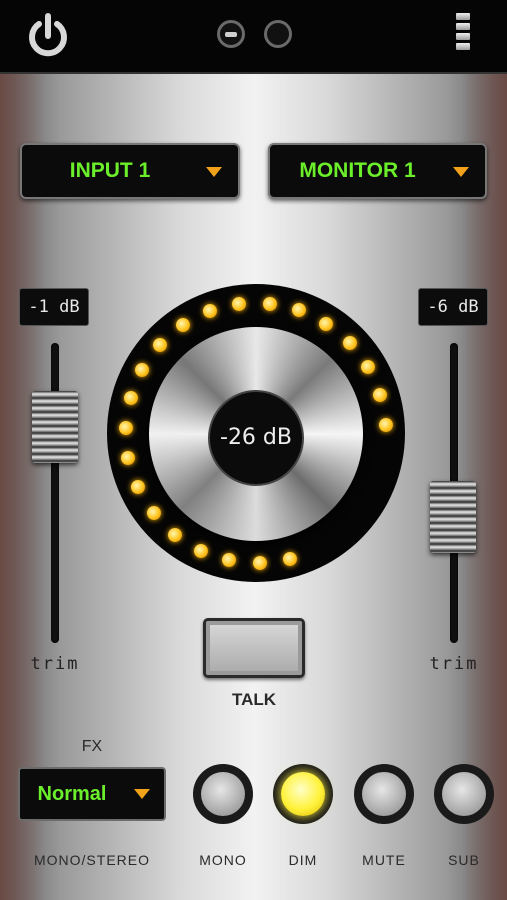 The width and height of the screenshot is (507, 900). Describe the element at coordinates (254, 699) in the screenshot. I see `talk-label: TALK` at that location.